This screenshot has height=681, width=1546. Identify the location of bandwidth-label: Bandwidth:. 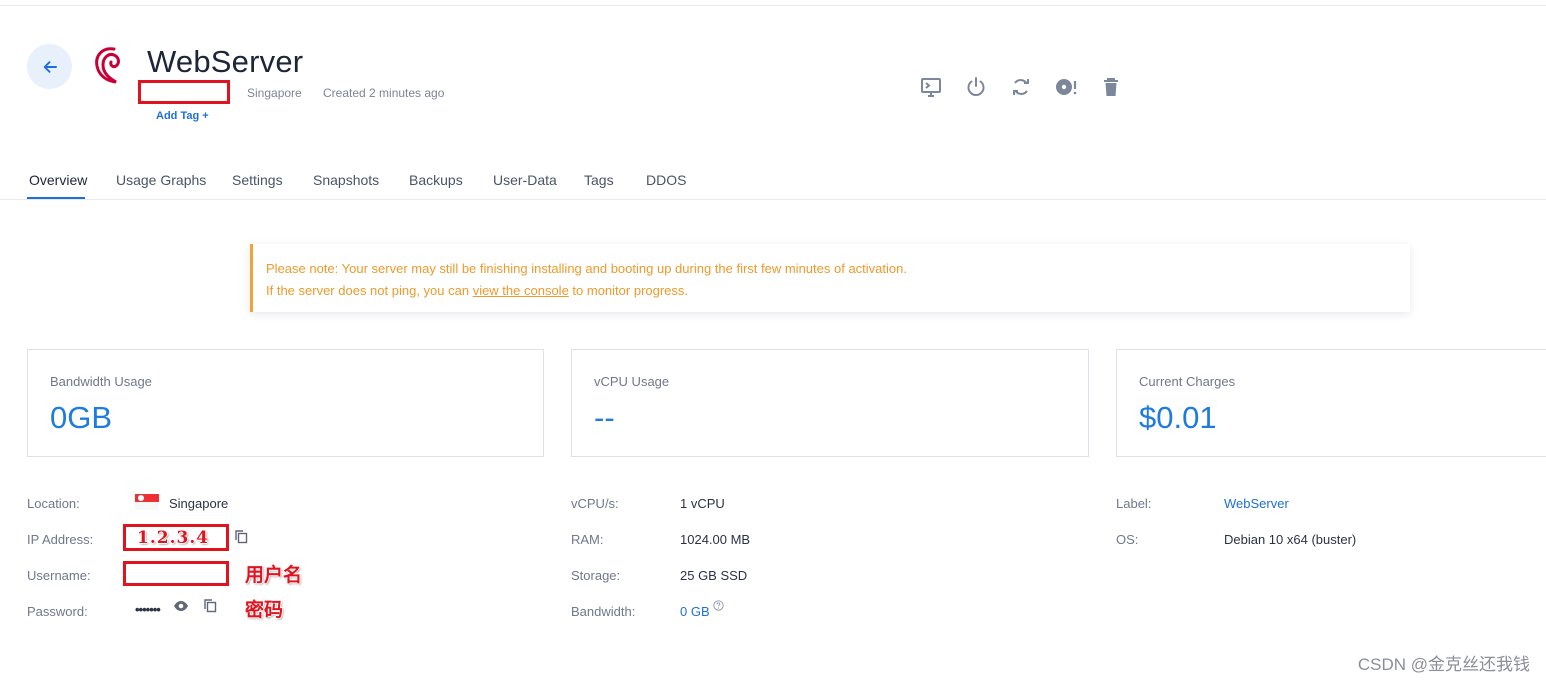
(603, 611).